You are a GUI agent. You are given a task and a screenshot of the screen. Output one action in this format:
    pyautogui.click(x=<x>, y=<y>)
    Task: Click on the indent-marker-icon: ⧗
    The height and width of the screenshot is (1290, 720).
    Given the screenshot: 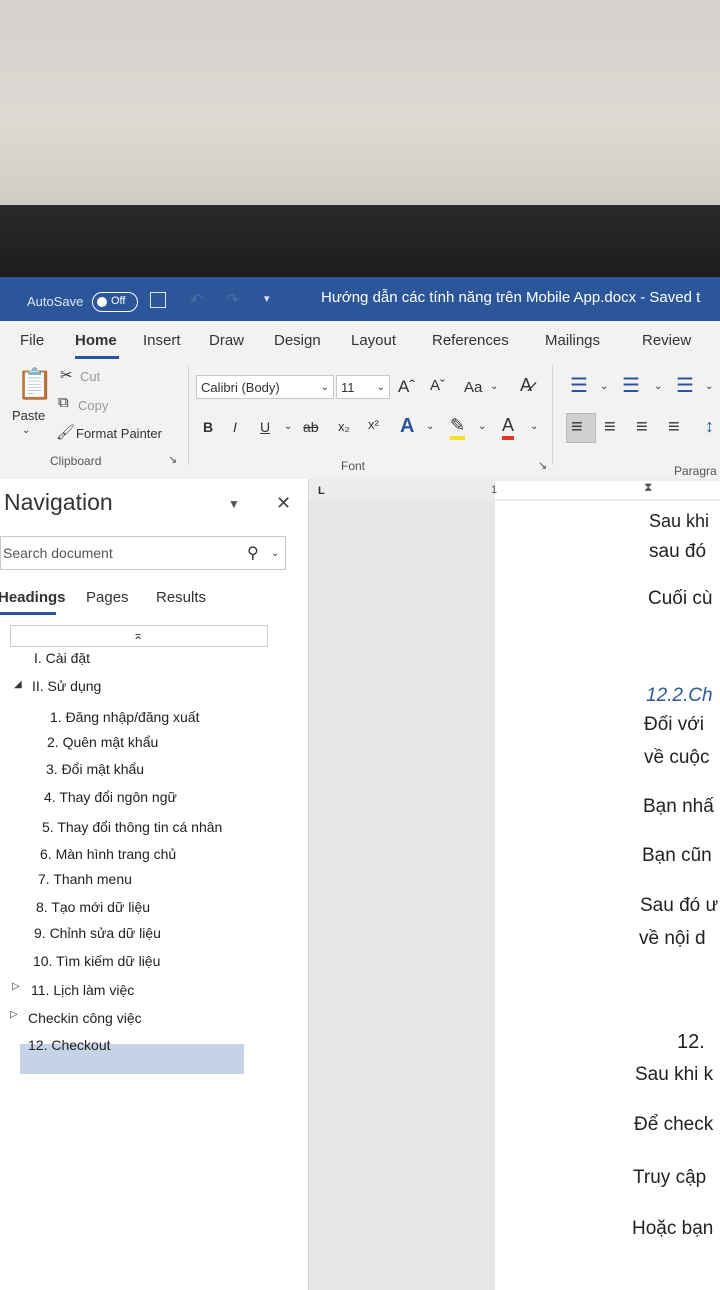 What is the action you would take?
    pyautogui.click(x=648, y=487)
    